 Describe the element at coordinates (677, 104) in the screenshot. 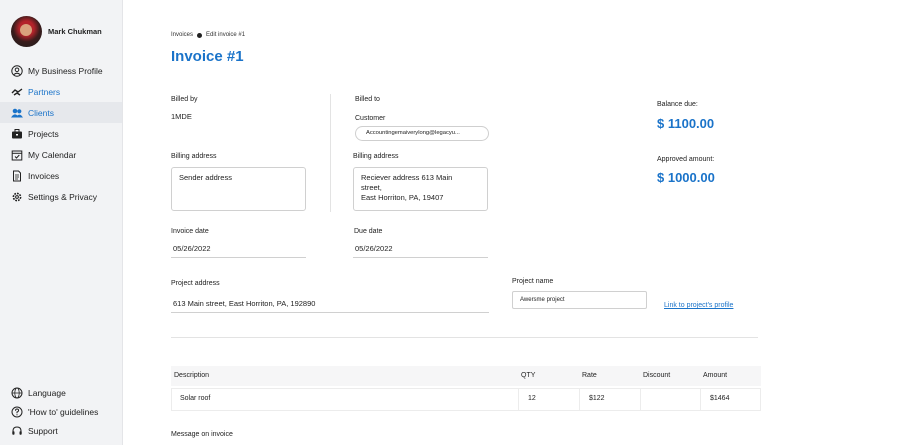

I see `balance-due-label: Balance due:` at that location.